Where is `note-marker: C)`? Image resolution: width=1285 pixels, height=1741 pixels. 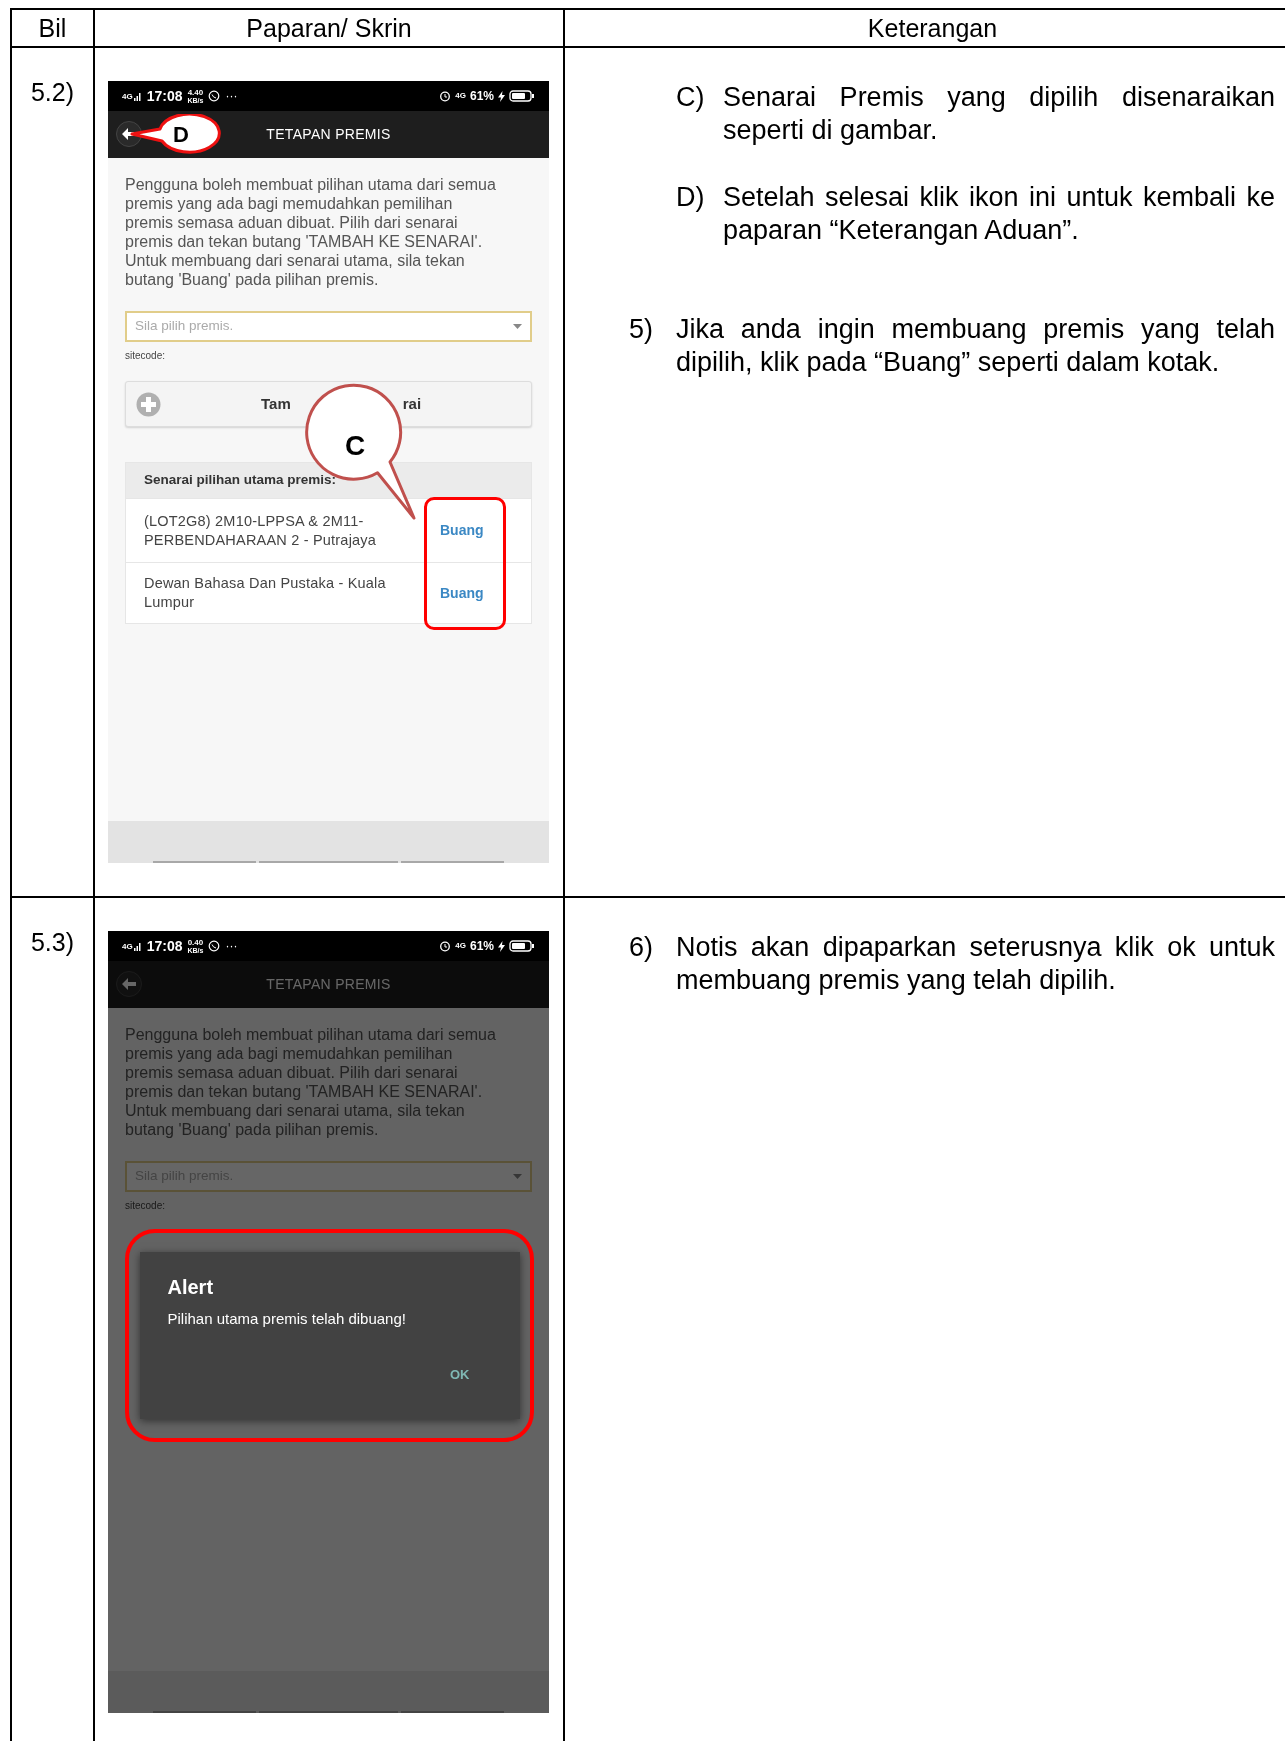
note-marker: C) is located at coordinates (691, 97).